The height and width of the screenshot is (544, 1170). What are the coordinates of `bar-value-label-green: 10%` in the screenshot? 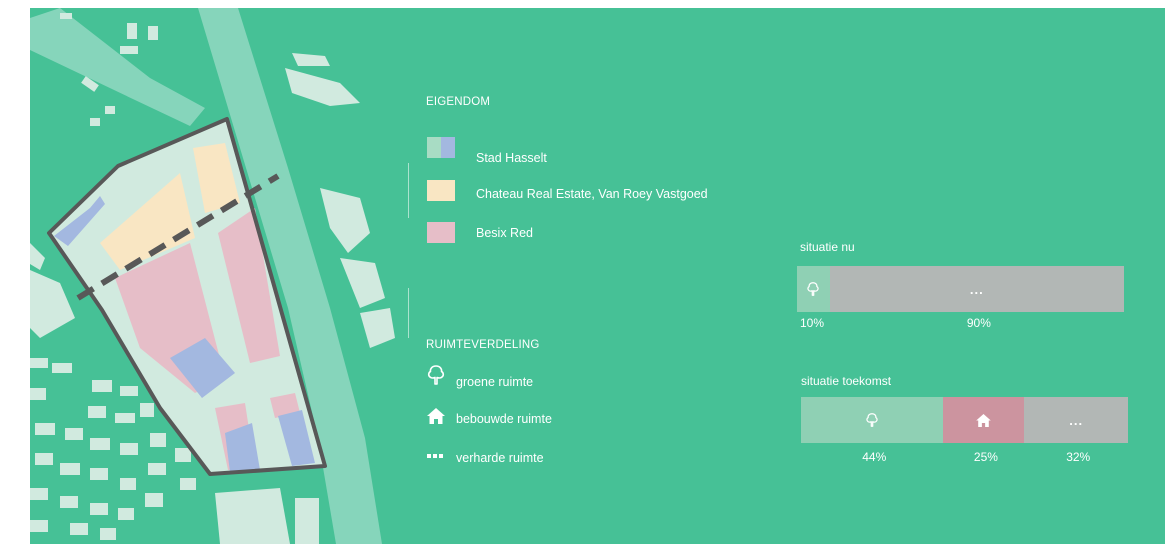 It's located at (812, 323).